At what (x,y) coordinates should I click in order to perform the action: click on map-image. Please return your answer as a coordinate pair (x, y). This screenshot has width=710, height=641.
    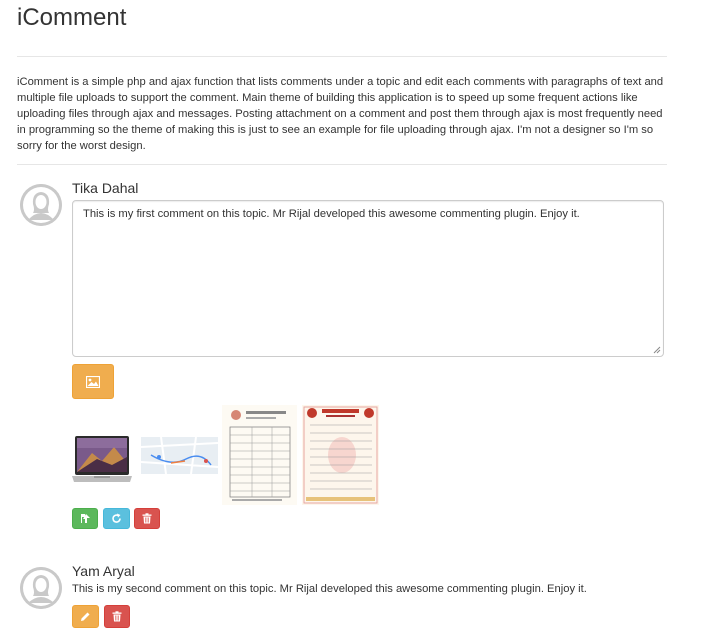
    Looking at the image, I should click on (179, 455).